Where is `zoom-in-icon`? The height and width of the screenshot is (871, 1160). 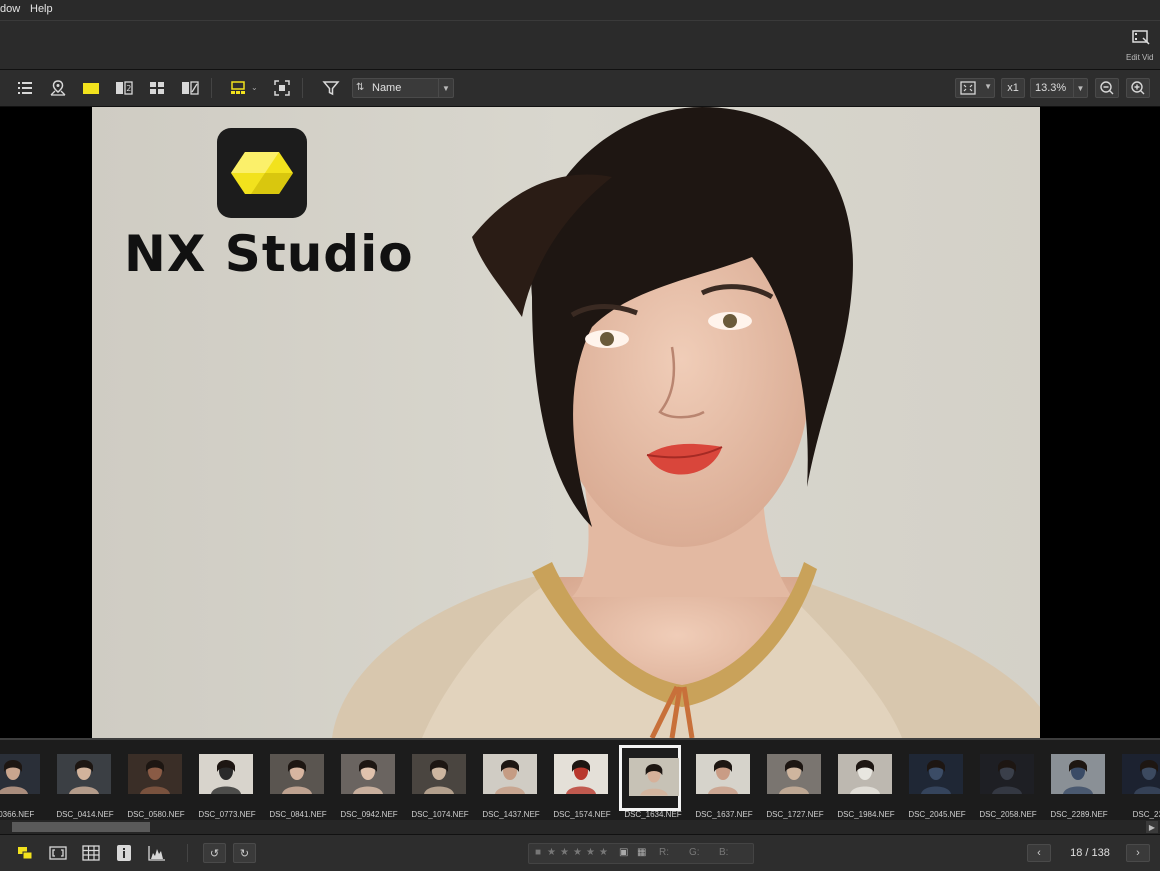 zoom-in-icon is located at coordinates (1138, 88).